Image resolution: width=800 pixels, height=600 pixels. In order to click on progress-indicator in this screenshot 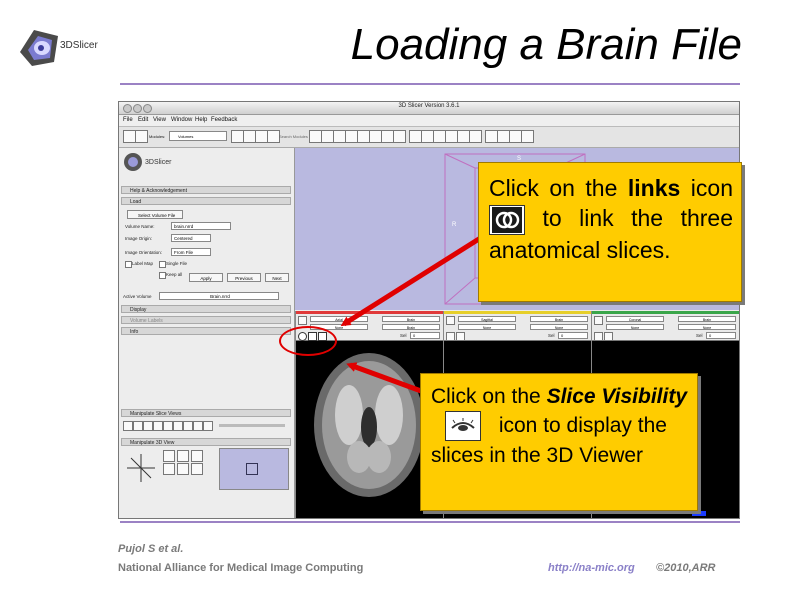, I will do `click(699, 513)`.